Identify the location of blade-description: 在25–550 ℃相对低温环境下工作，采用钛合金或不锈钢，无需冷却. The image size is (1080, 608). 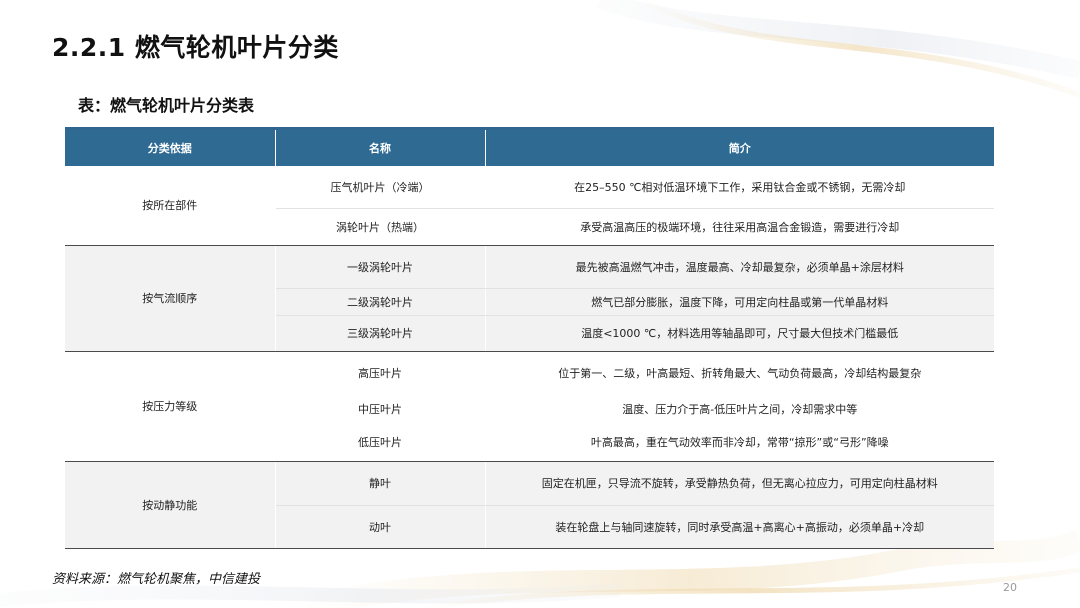
(739, 187).